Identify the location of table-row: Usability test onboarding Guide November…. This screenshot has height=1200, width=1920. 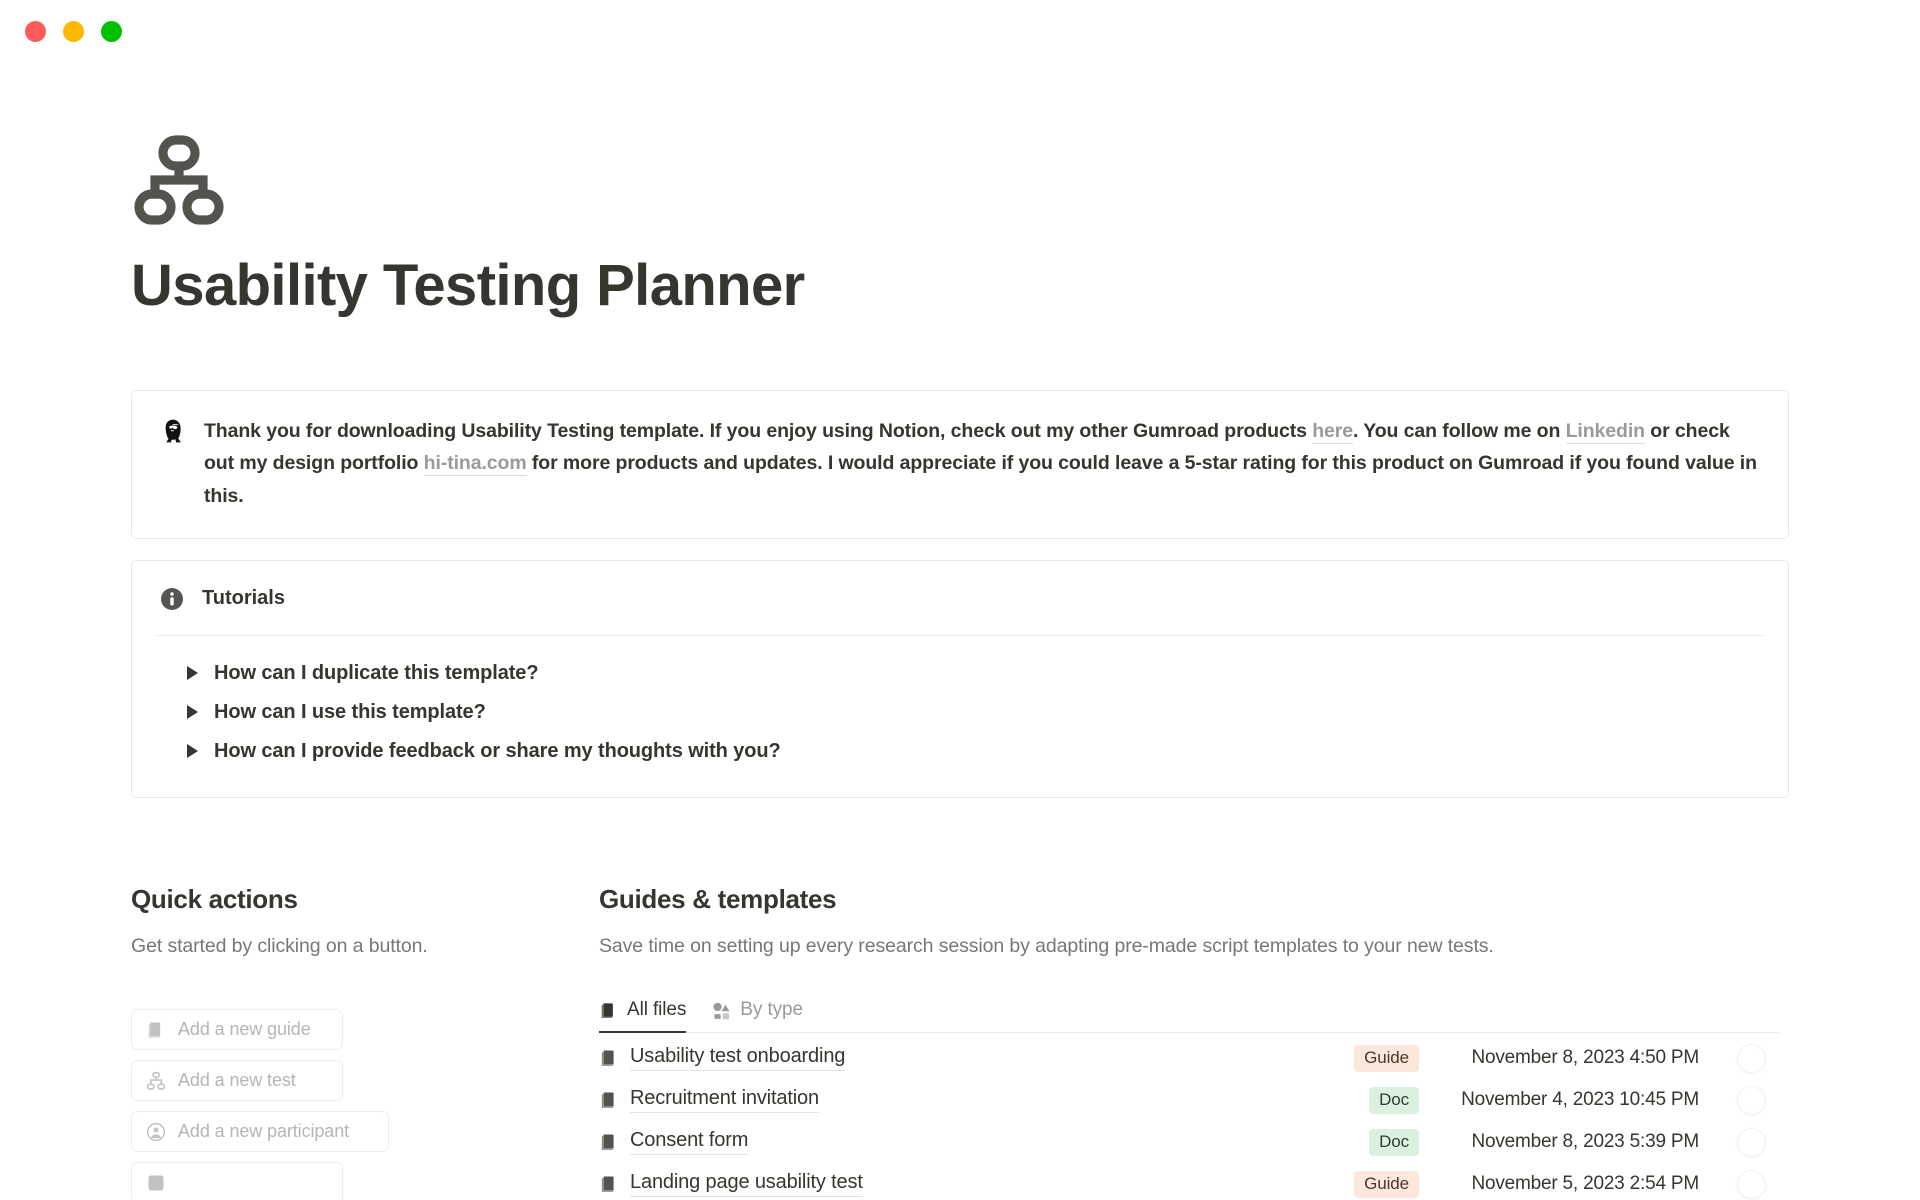
(1189, 1058).